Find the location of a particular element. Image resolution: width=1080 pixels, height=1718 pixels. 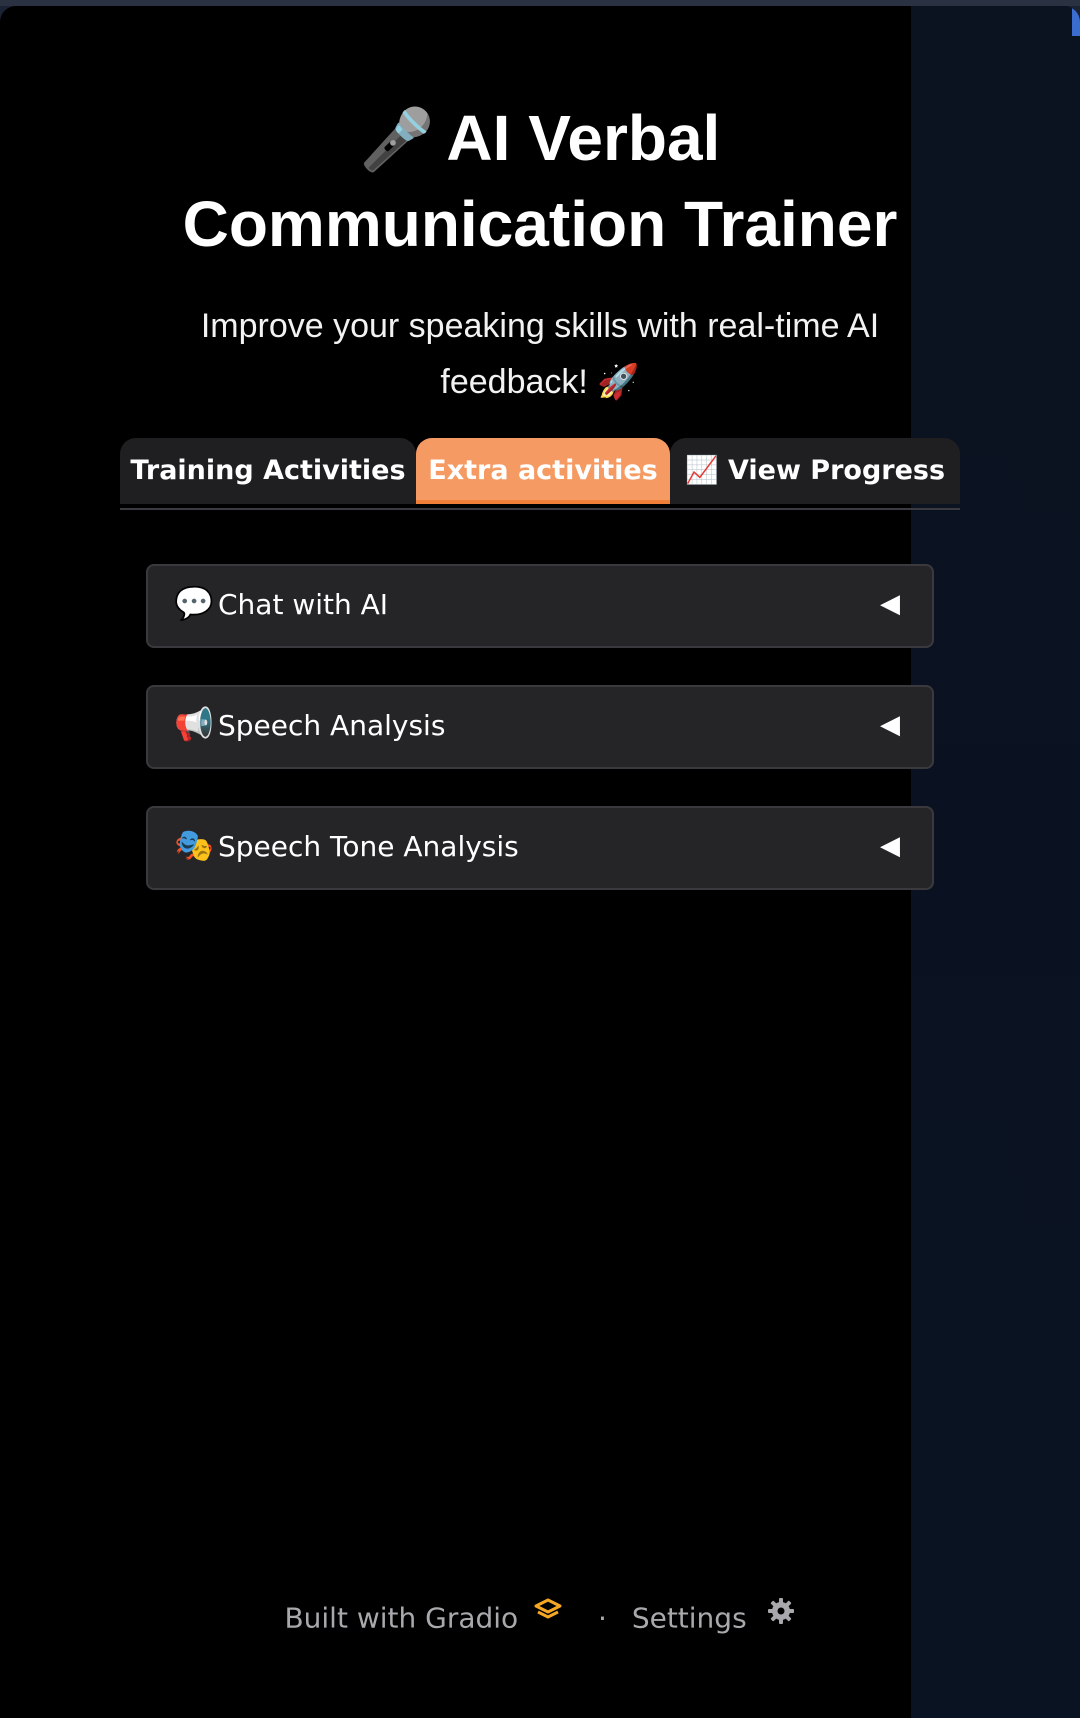

built-with-gradio-link: Built with Gradio is located at coordinates (401, 1618).